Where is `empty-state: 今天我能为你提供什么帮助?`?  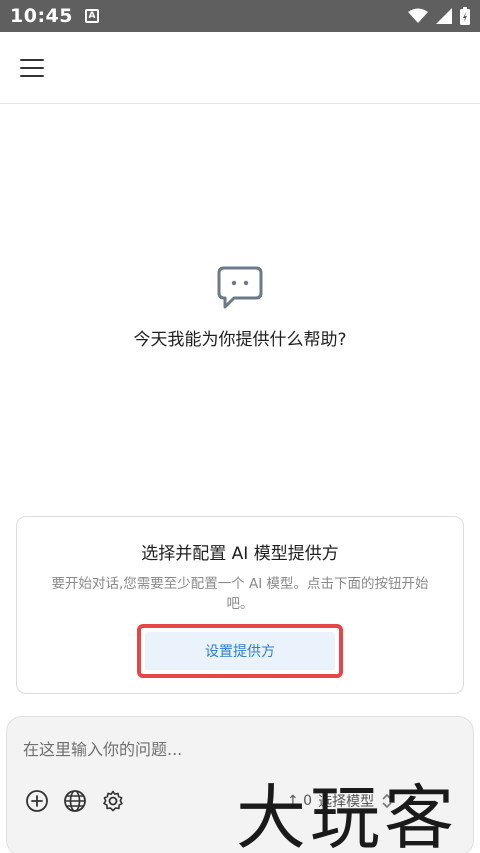
empty-state: 今天我能为你提供什么帮助? is located at coordinates (240, 307).